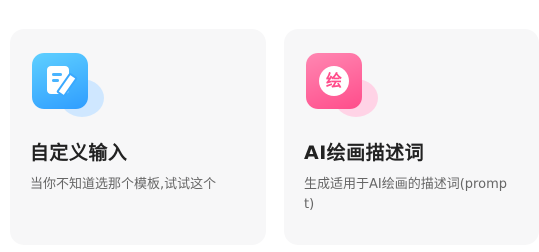  I want to click on card-description: 生成适用于AI绘画的描述词(prompt), so click(405, 194).